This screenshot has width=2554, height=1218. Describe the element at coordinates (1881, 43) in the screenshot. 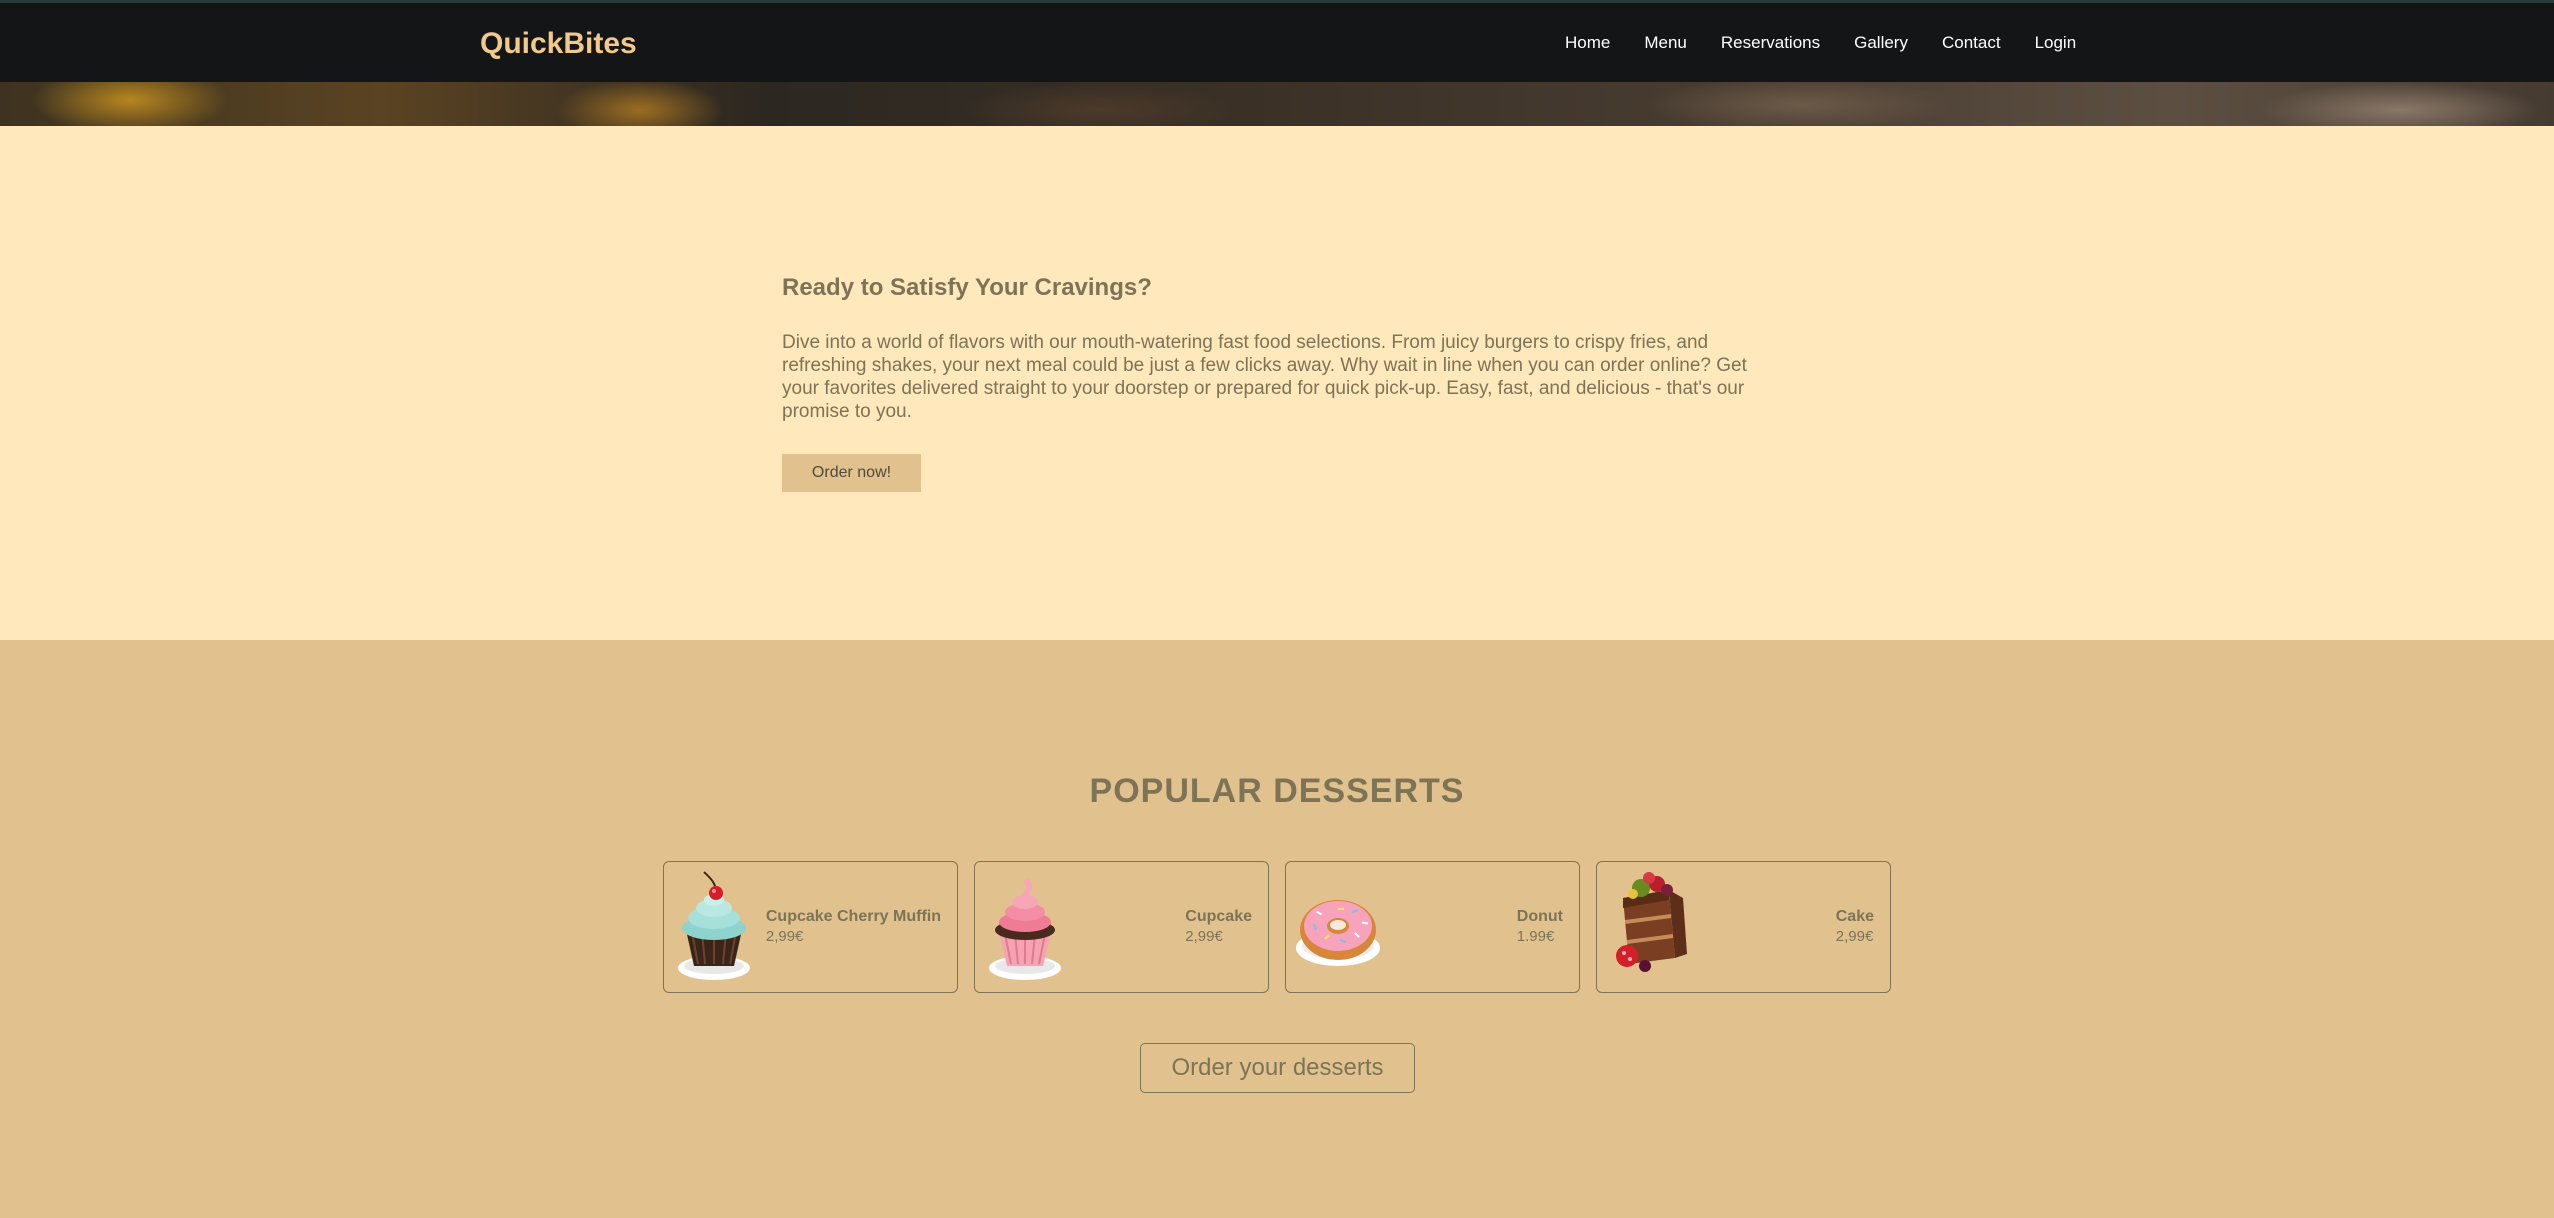

I see `nav-link-gallery: Gallery` at that location.